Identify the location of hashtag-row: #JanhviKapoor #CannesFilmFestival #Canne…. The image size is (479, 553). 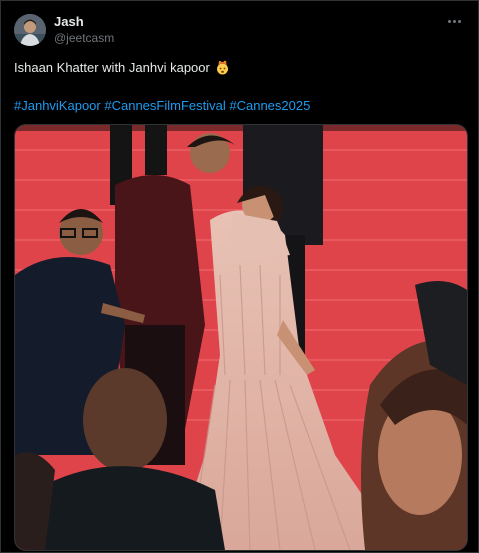
(162, 105).